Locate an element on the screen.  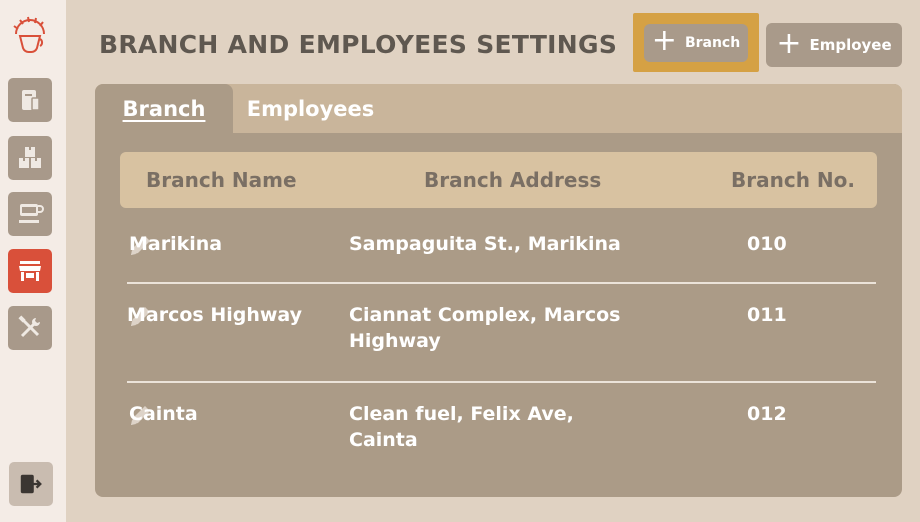
branch-address: Sampaguita St., Marikina is located at coordinates (485, 244).